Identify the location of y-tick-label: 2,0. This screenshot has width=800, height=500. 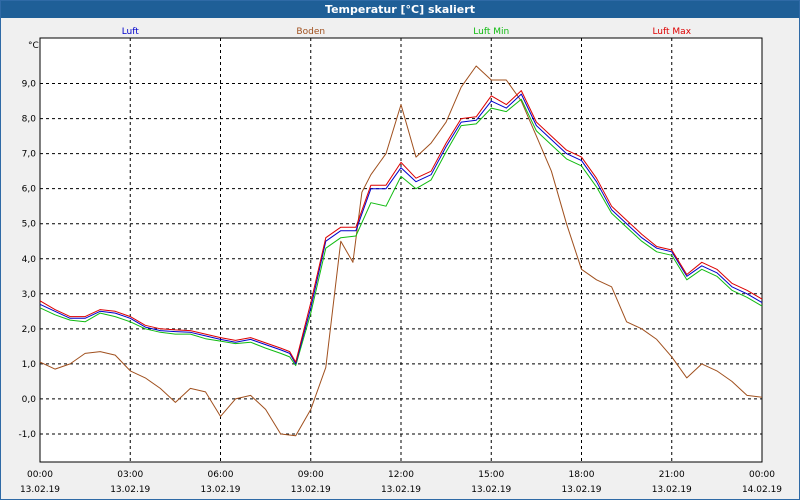
(29, 330).